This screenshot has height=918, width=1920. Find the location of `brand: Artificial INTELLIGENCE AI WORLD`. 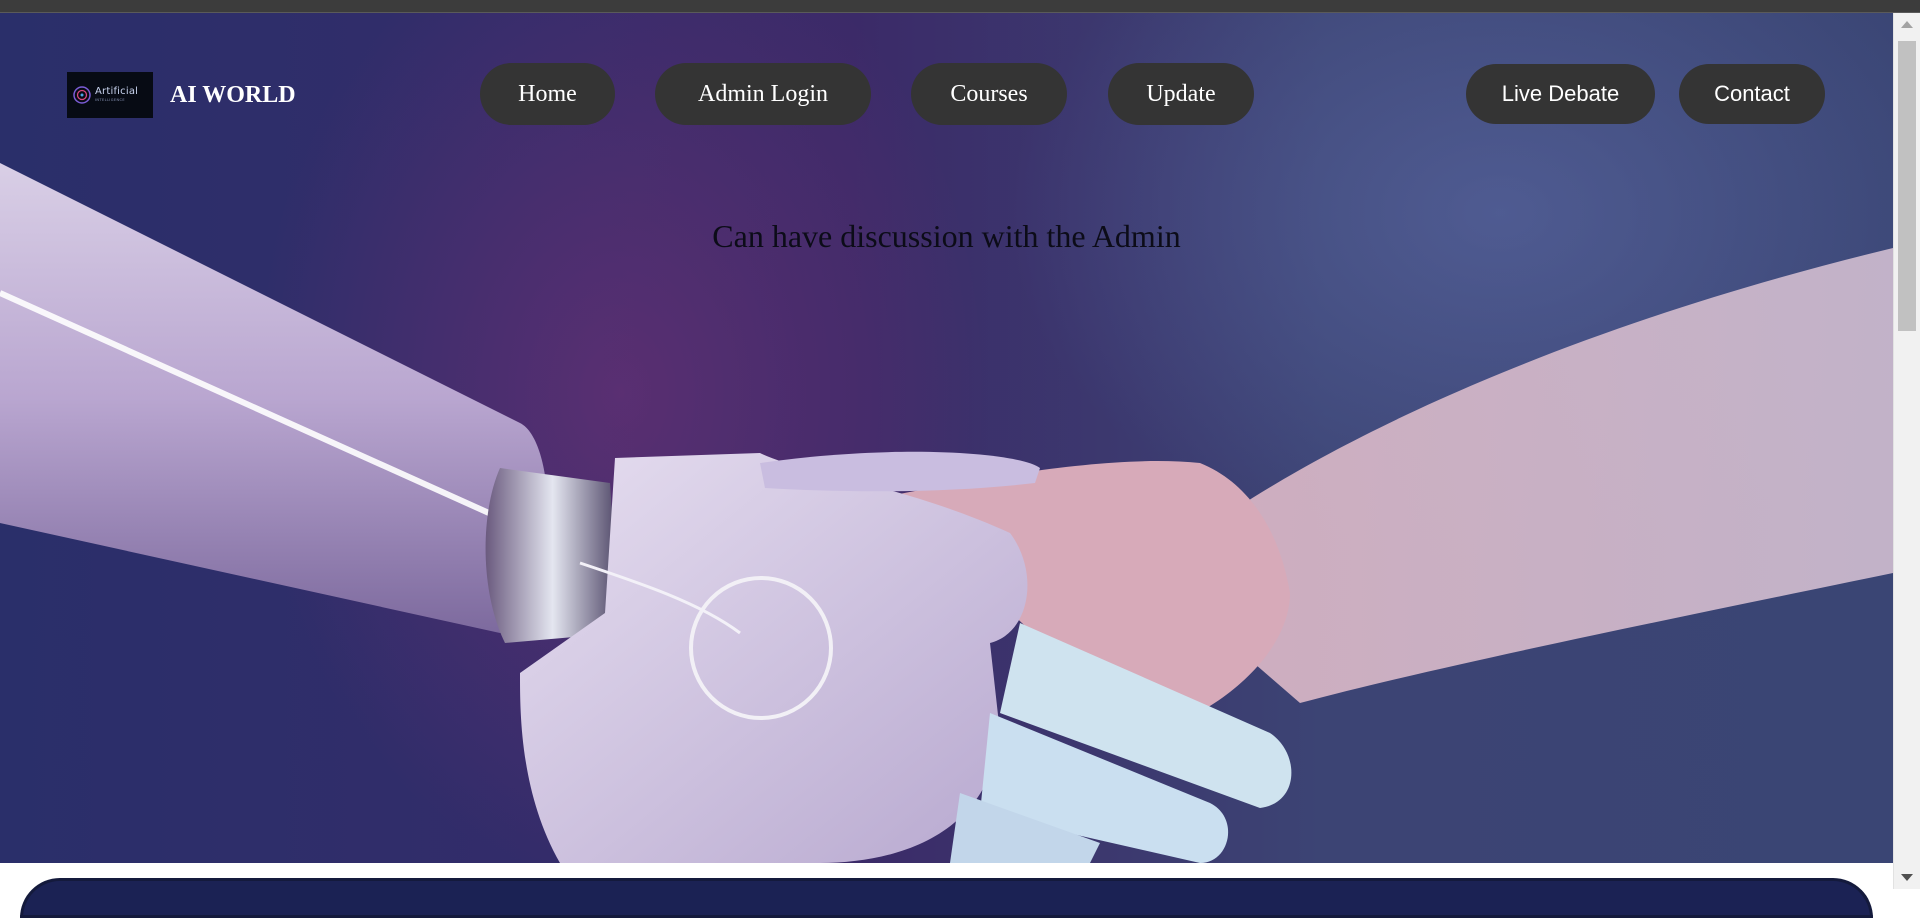

brand: Artificial INTELLIGENCE AI WORLD is located at coordinates (181, 95).